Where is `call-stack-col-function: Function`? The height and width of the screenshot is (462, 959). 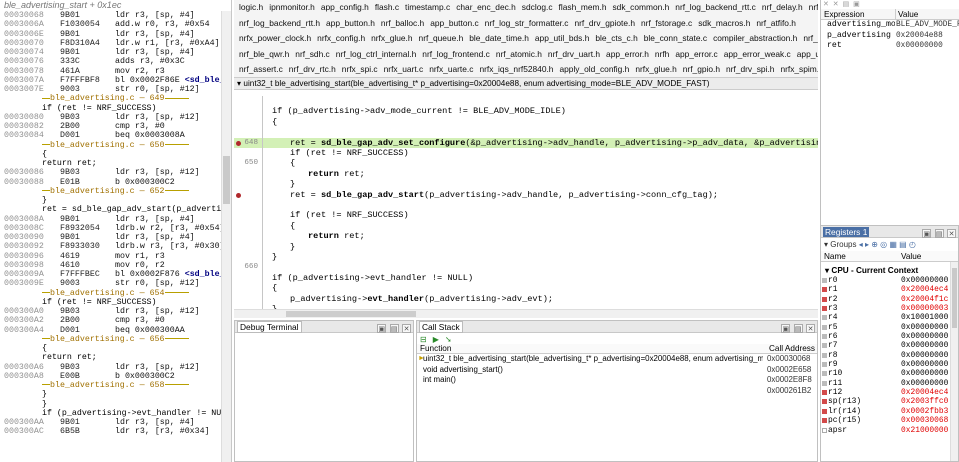 call-stack-col-function: Function is located at coordinates (435, 349).